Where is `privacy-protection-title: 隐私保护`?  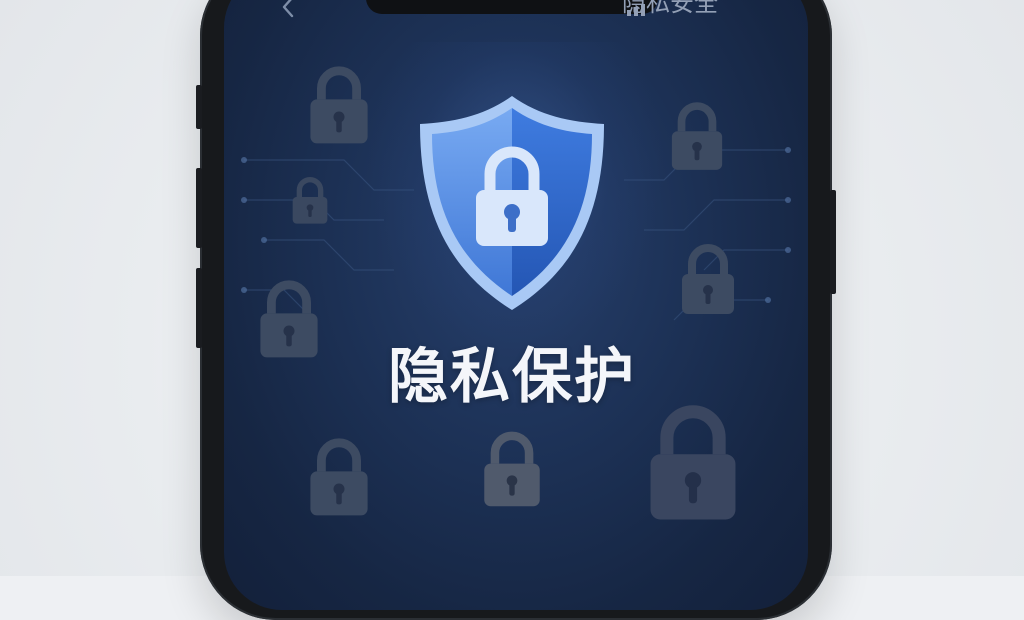 privacy-protection-title: 隐私保护 is located at coordinates (512, 377).